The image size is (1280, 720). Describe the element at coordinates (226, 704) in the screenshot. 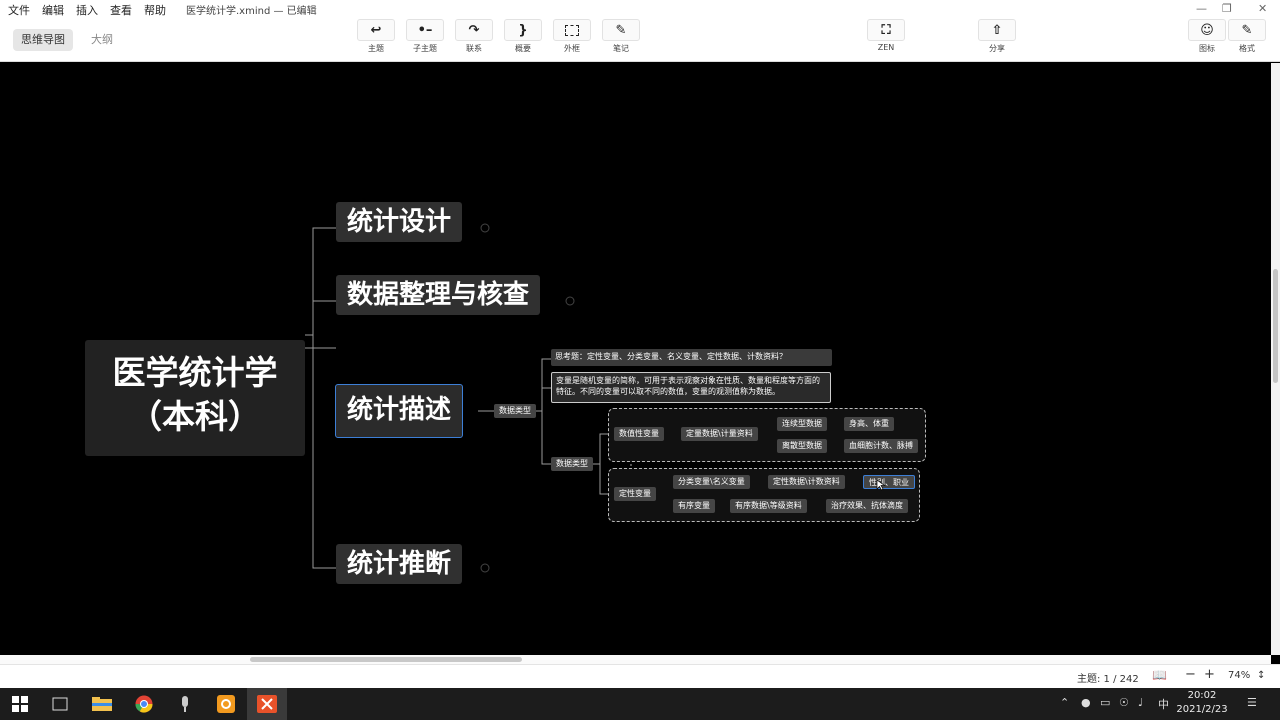

I see `orange-app-button` at that location.